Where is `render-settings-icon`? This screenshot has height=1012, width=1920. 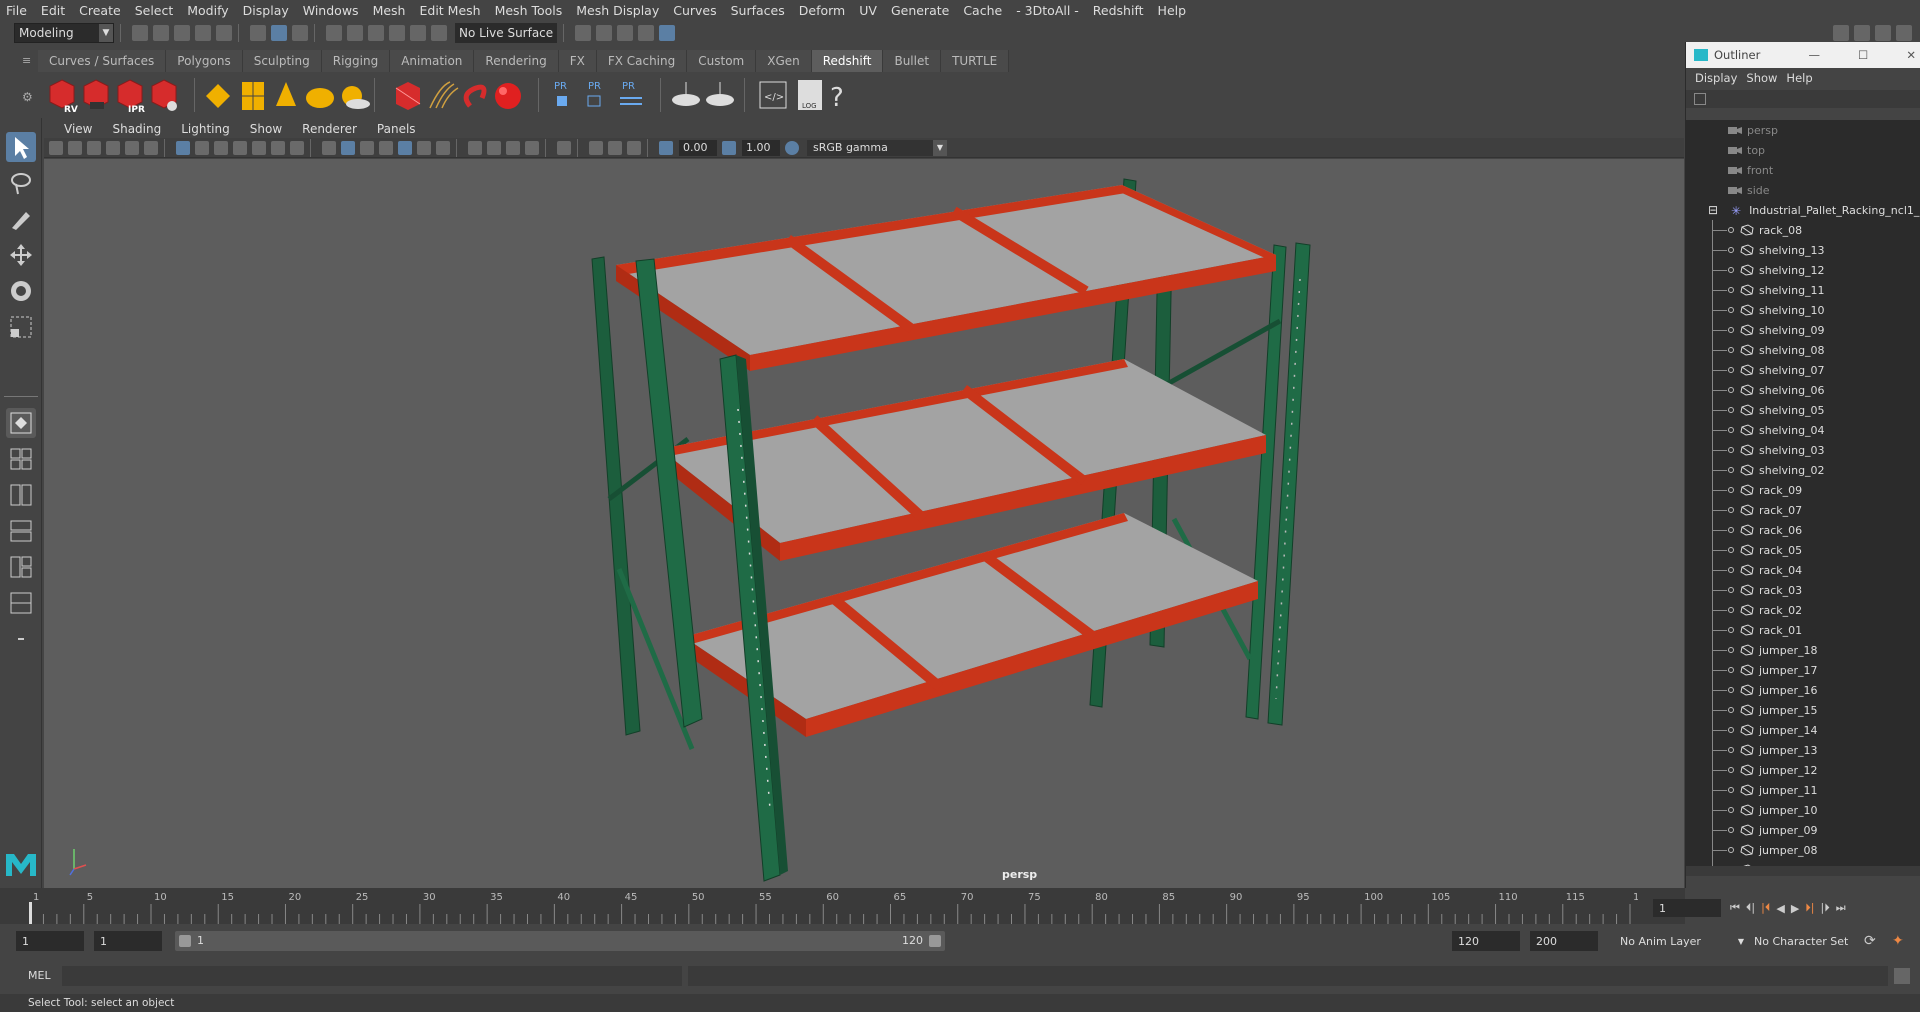 render-settings-icon is located at coordinates (625, 32).